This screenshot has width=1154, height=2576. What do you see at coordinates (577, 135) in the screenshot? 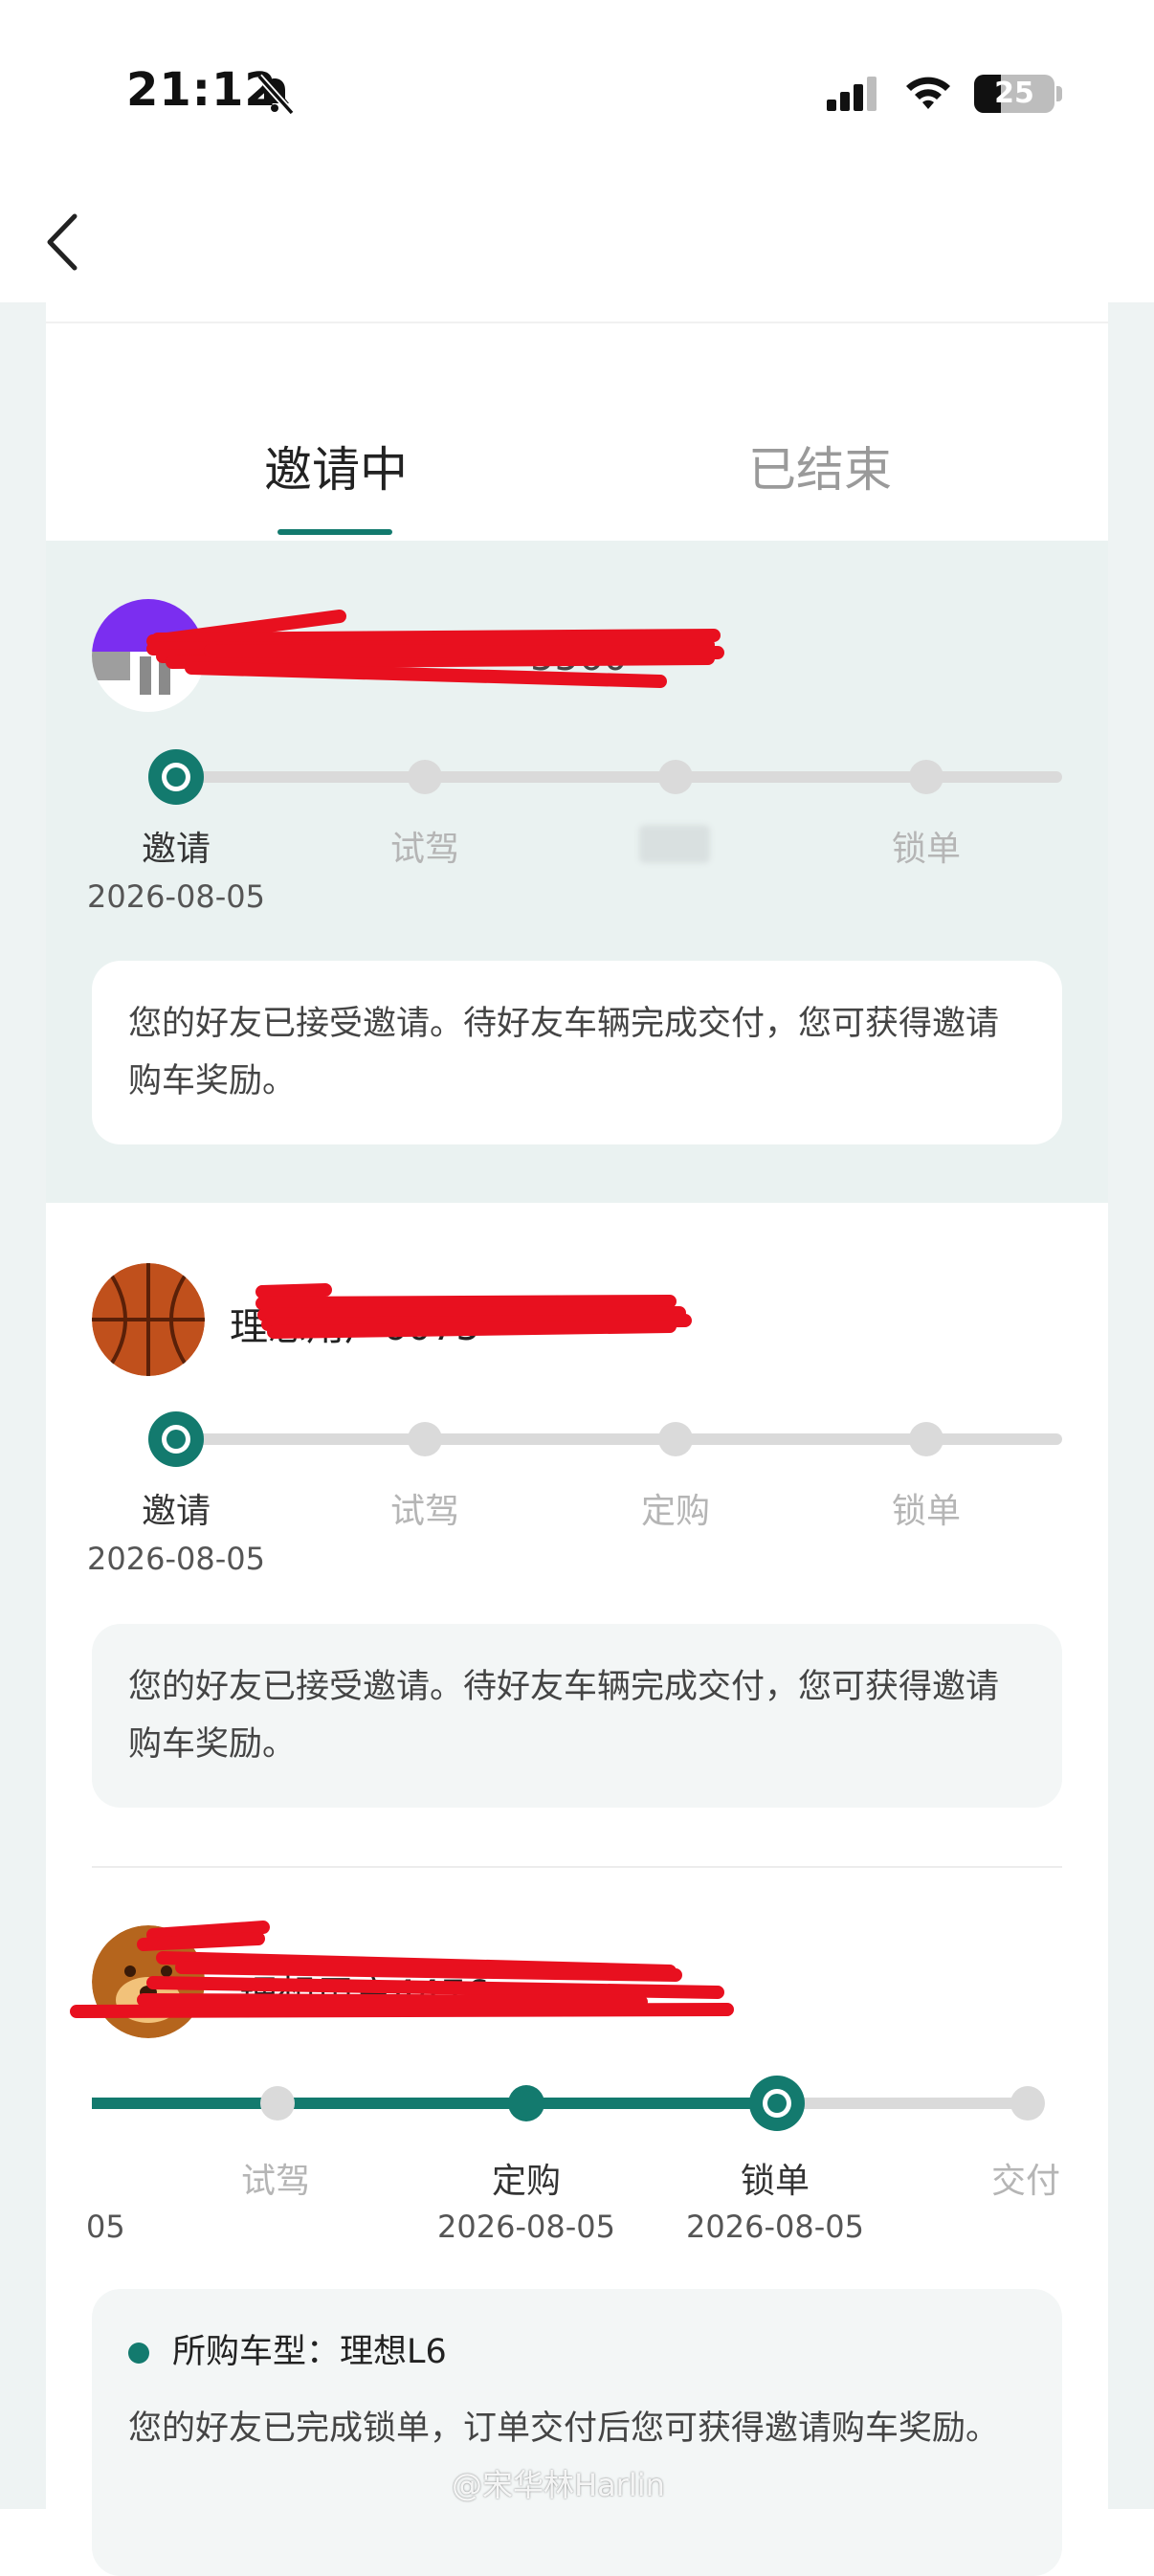
I see `status-bar: 21:12 25` at bounding box center [577, 135].